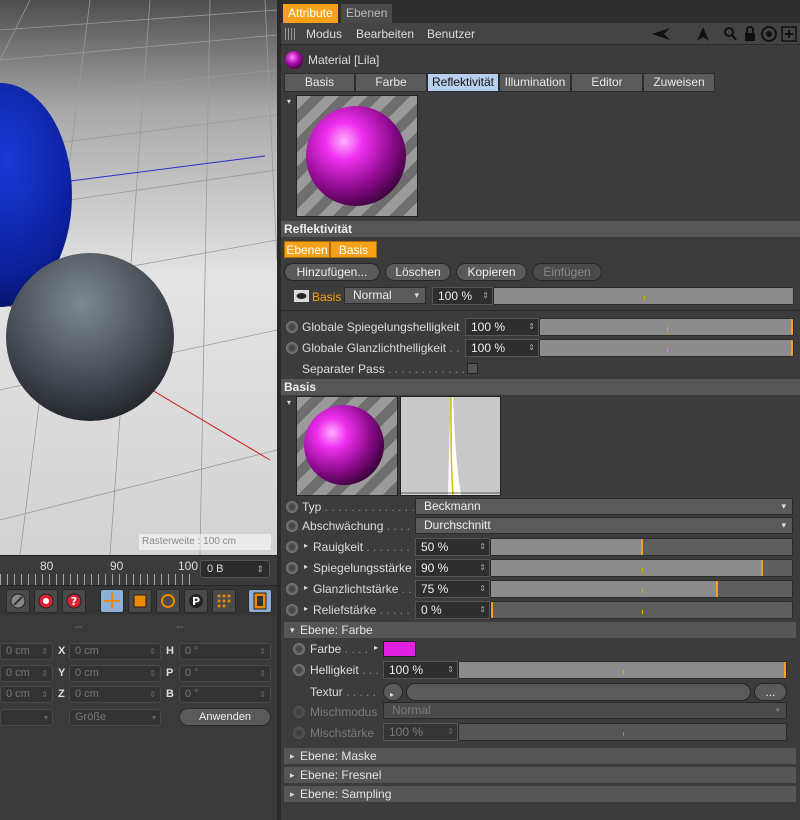  I want to click on typ-dropdown: Beckmann ▾, so click(604, 506).